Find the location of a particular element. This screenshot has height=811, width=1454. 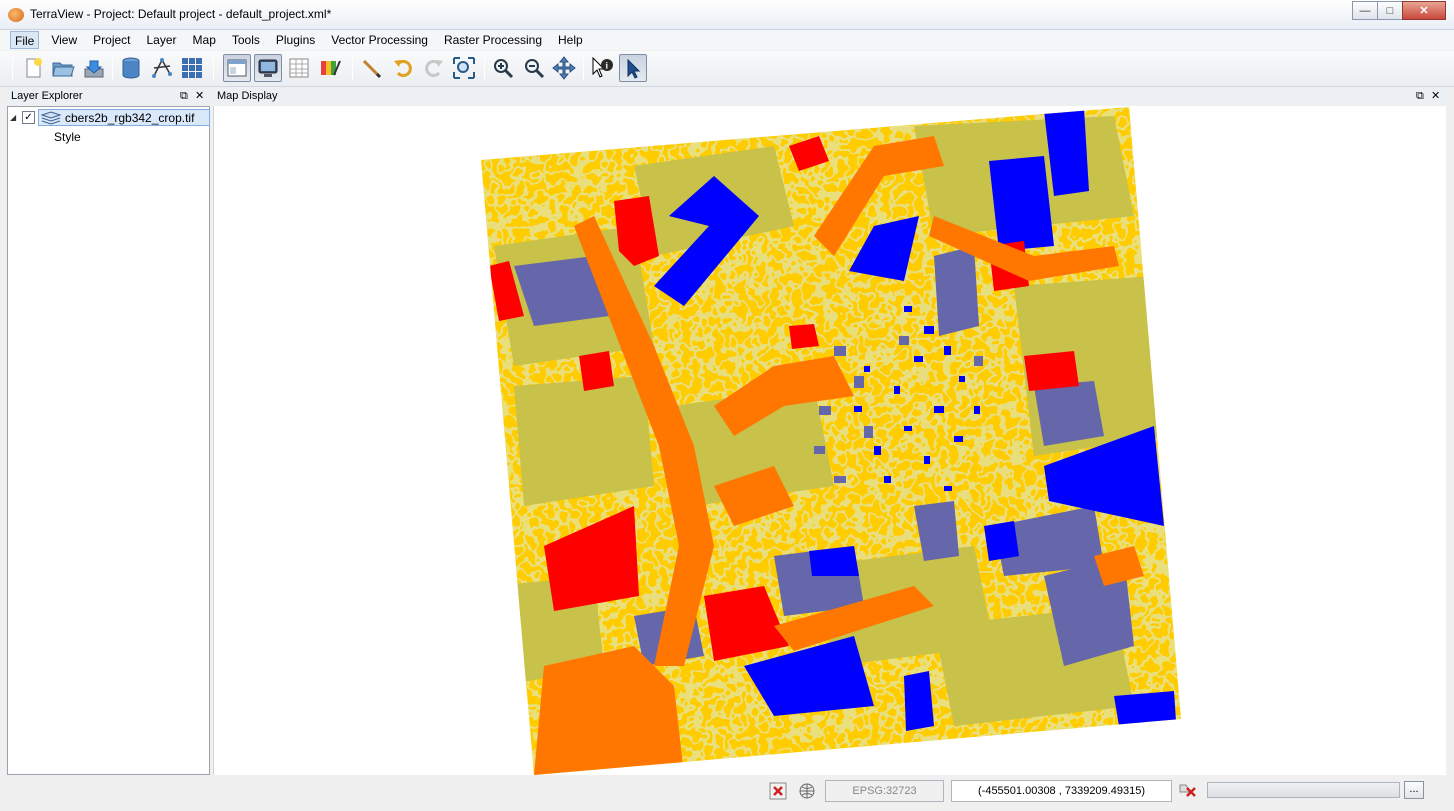

srs-field: EPSG:32723 is located at coordinates (884, 791).